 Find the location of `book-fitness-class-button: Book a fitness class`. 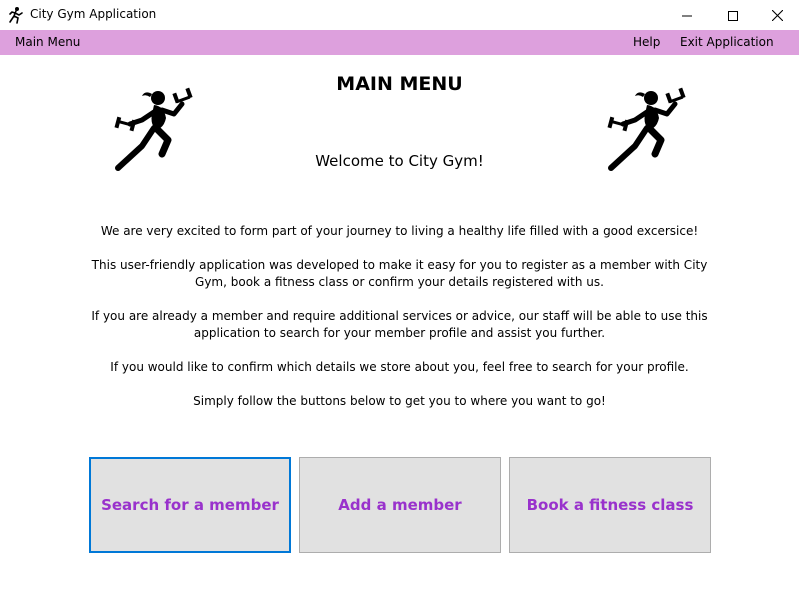

book-fitness-class-button: Book a fitness class is located at coordinates (610, 505).